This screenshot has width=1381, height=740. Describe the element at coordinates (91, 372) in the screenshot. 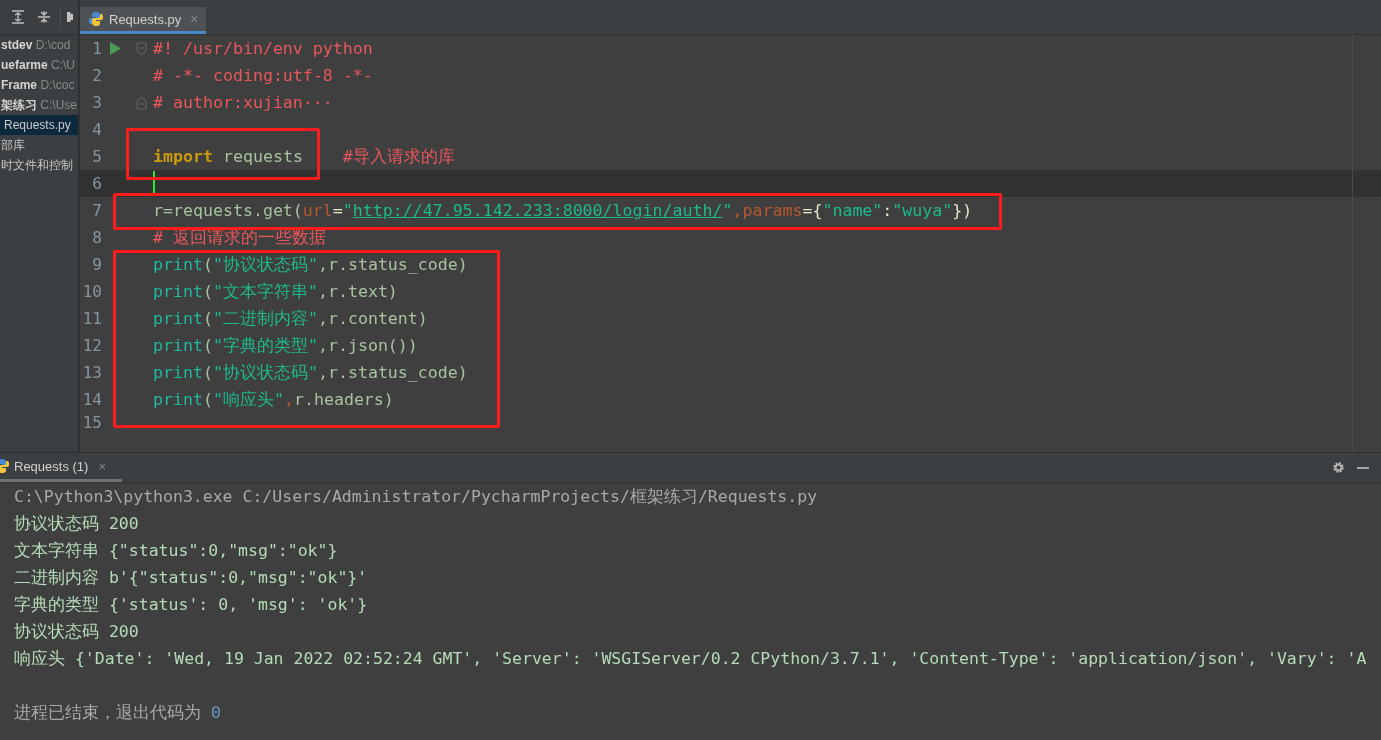

I see `line-number: 13` at that location.